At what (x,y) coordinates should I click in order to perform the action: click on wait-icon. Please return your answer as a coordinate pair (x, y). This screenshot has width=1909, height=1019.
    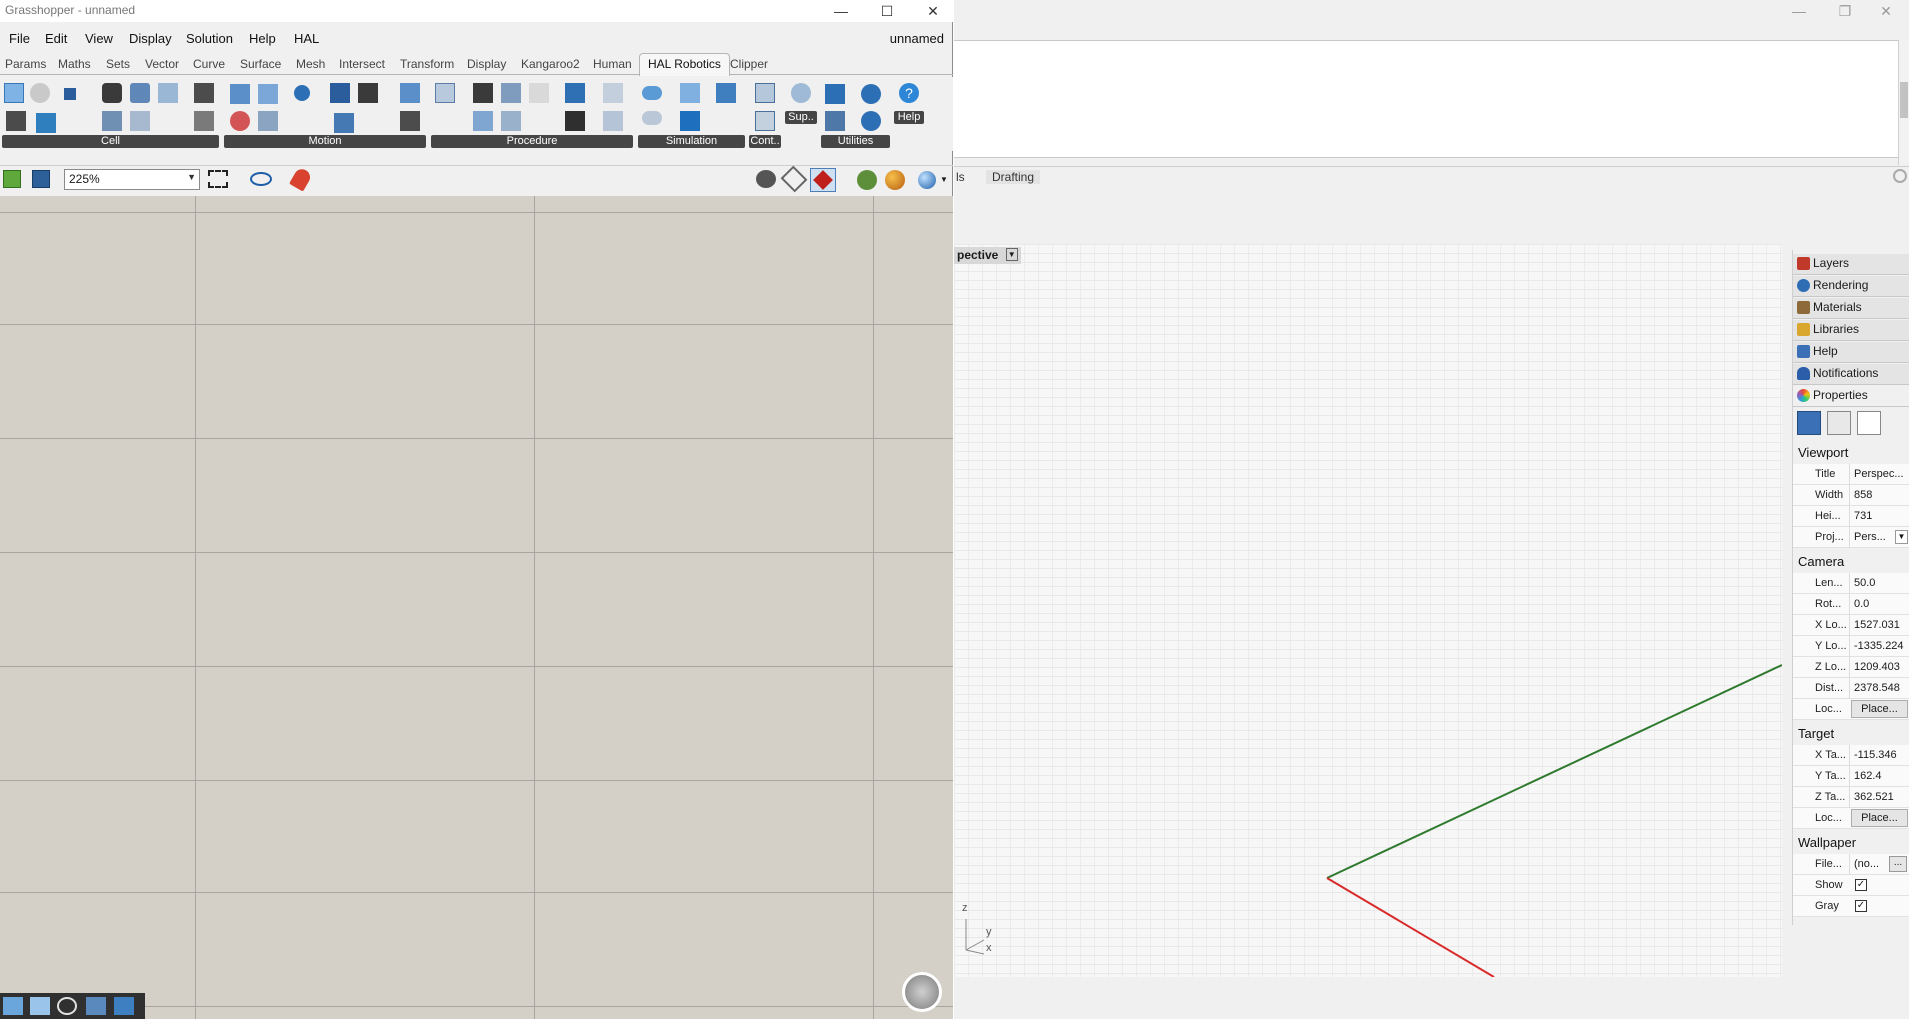
    Looking at the image, I should click on (511, 93).